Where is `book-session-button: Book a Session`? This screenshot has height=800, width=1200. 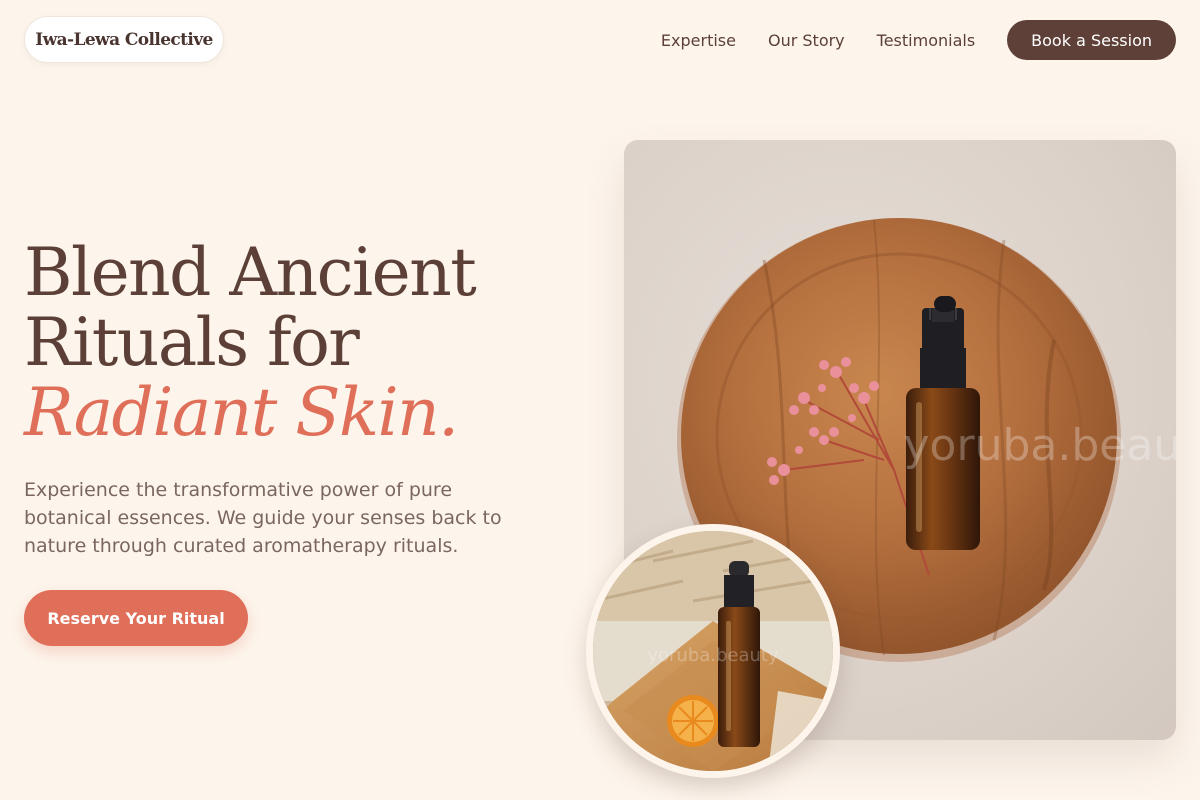 book-session-button: Book a Session is located at coordinates (1091, 40).